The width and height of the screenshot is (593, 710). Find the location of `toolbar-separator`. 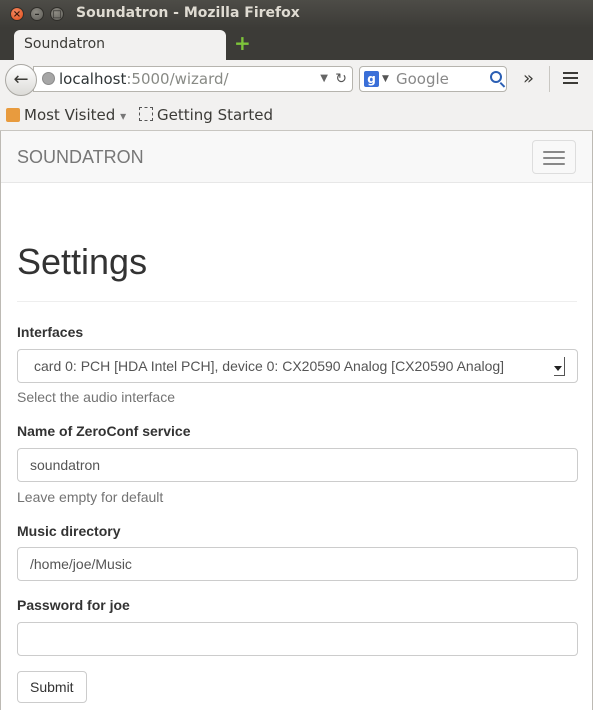

toolbar-separator is located at coordinates (549, 79).